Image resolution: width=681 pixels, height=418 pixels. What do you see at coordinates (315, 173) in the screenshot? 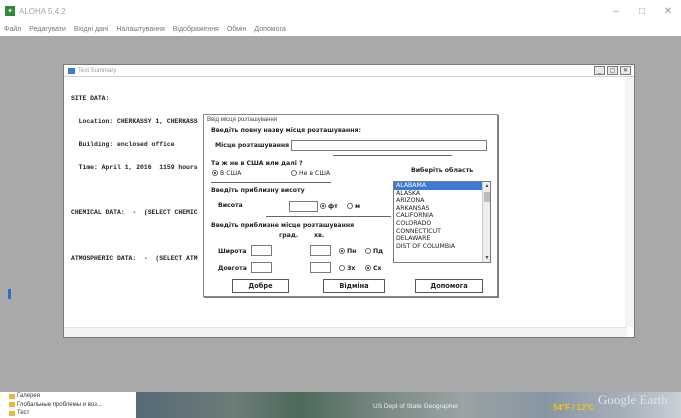
I see `radio-not-in-us-label: Не в США` at bounding box center [315, 173].